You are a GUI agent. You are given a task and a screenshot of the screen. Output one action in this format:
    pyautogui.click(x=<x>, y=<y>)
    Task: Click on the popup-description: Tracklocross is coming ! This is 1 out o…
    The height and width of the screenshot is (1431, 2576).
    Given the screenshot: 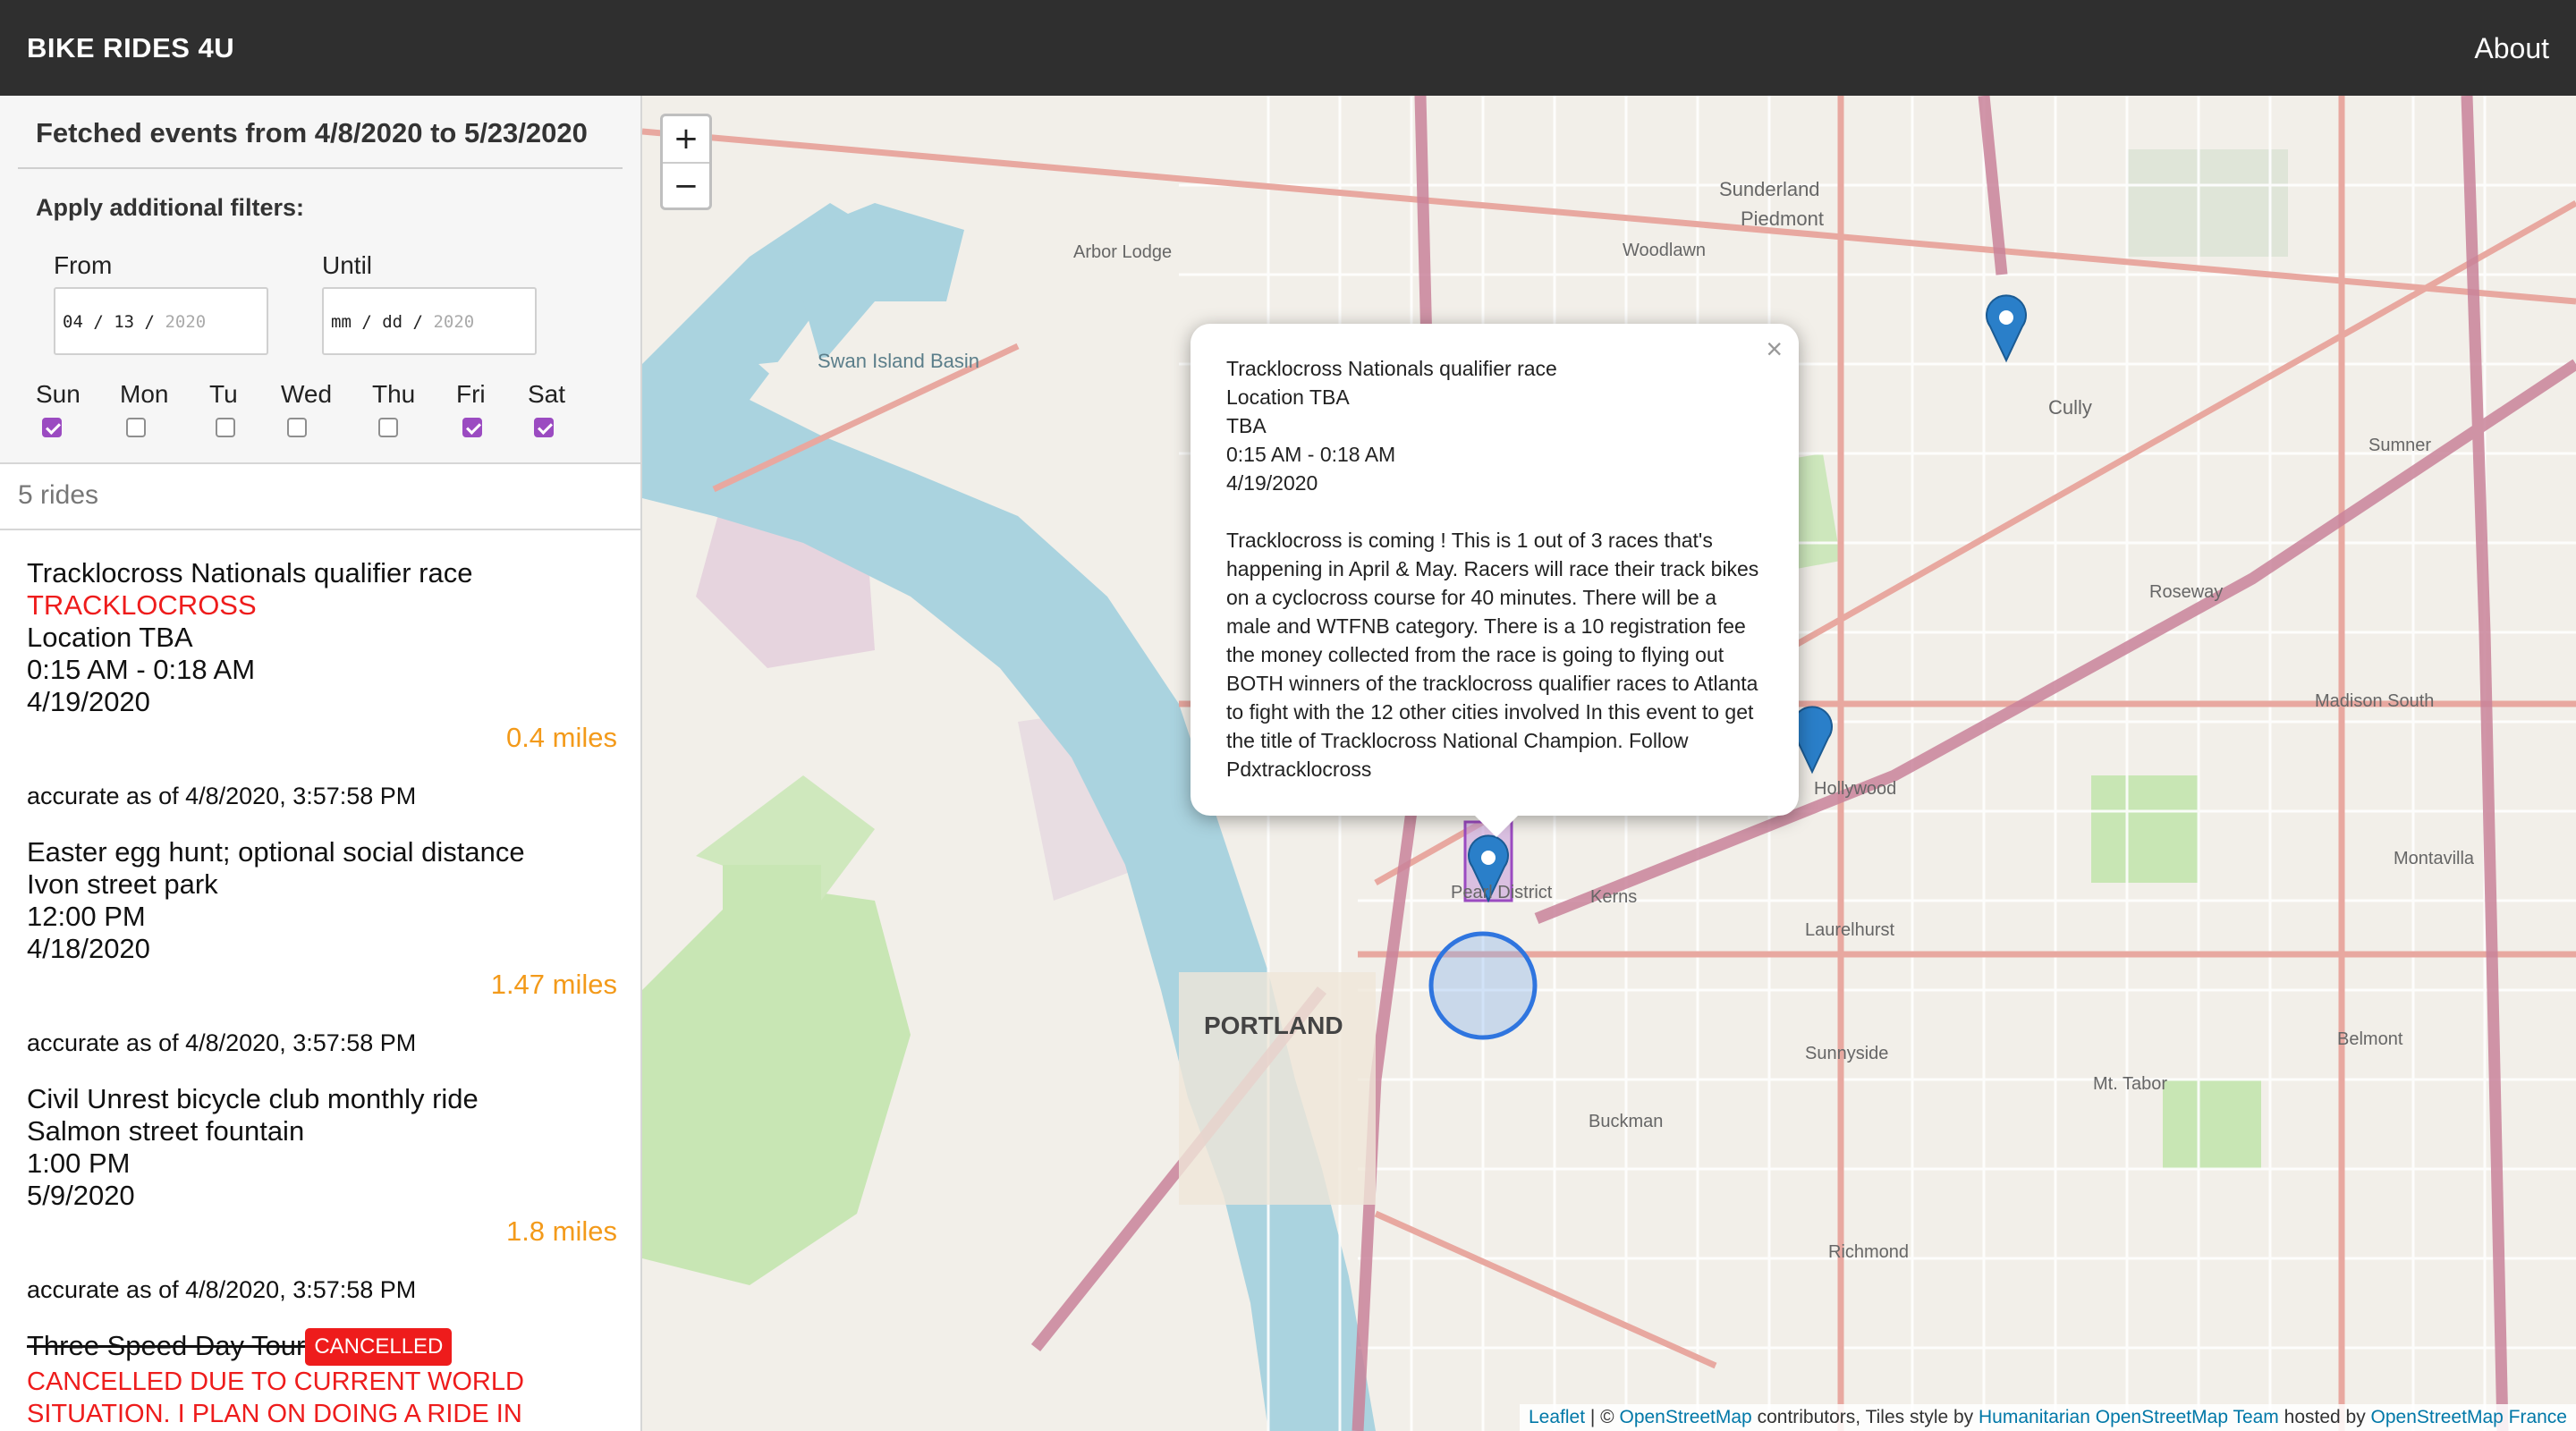 What is the action you would take?
    pyautogui.click(x=1492, y=655)
    